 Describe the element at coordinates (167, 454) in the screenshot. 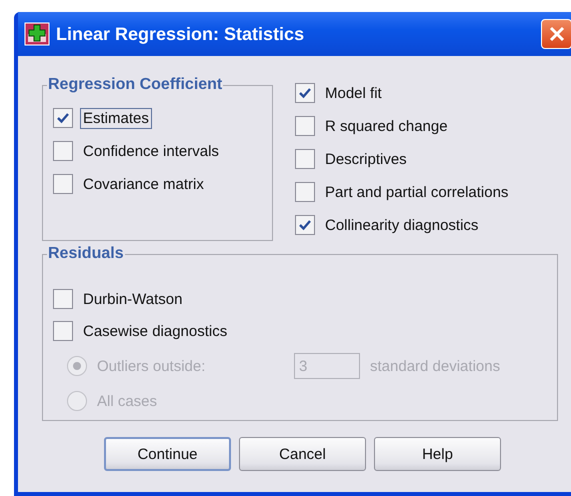

I see `dialog-button: Continue` at that location.